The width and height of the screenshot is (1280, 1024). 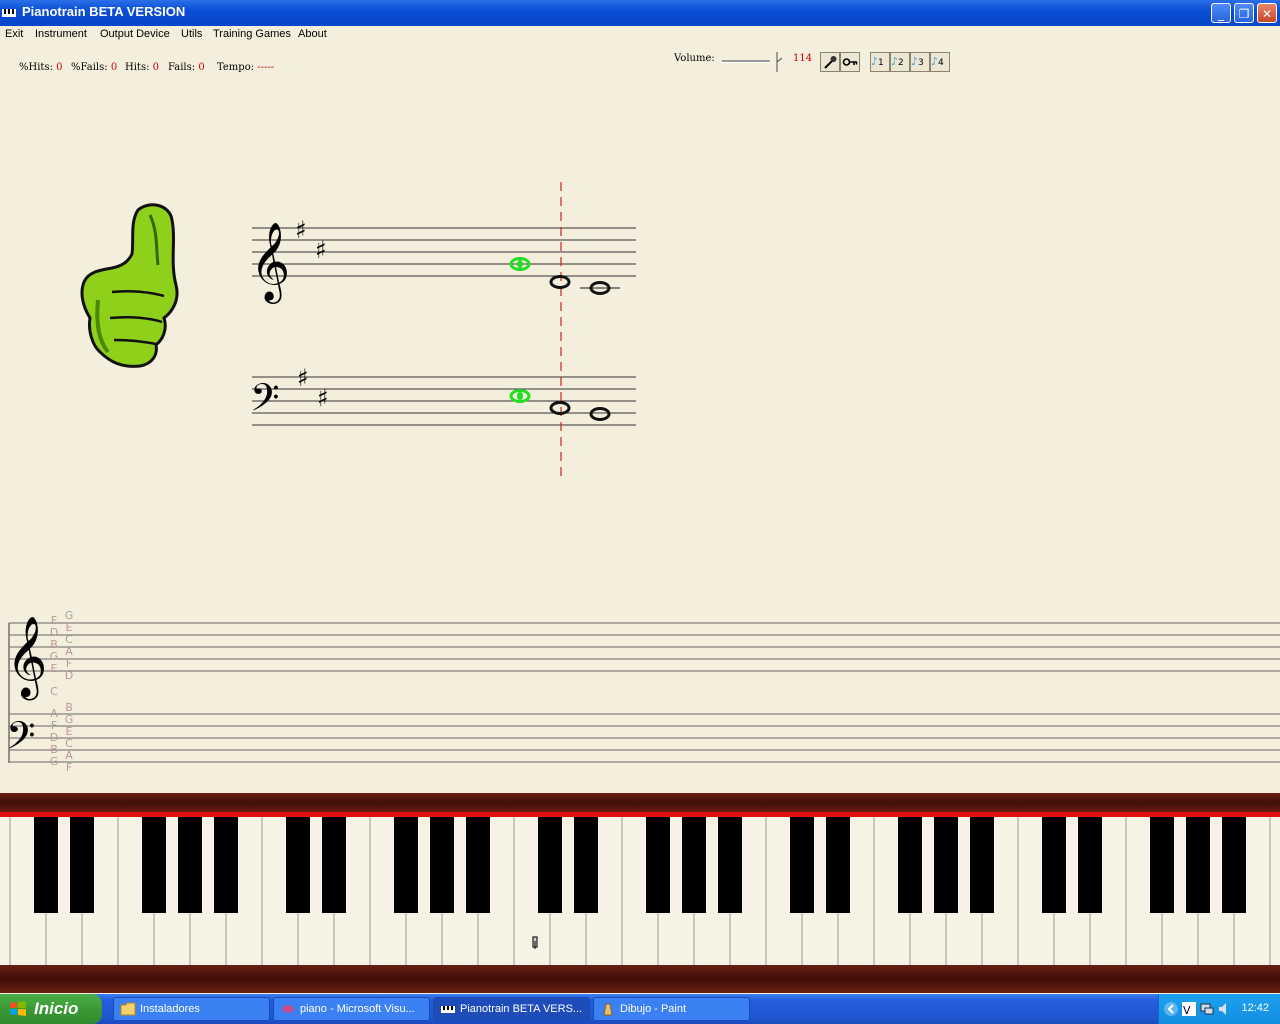 I want to click on reference-treble-staff, so click(x=644, y=647).